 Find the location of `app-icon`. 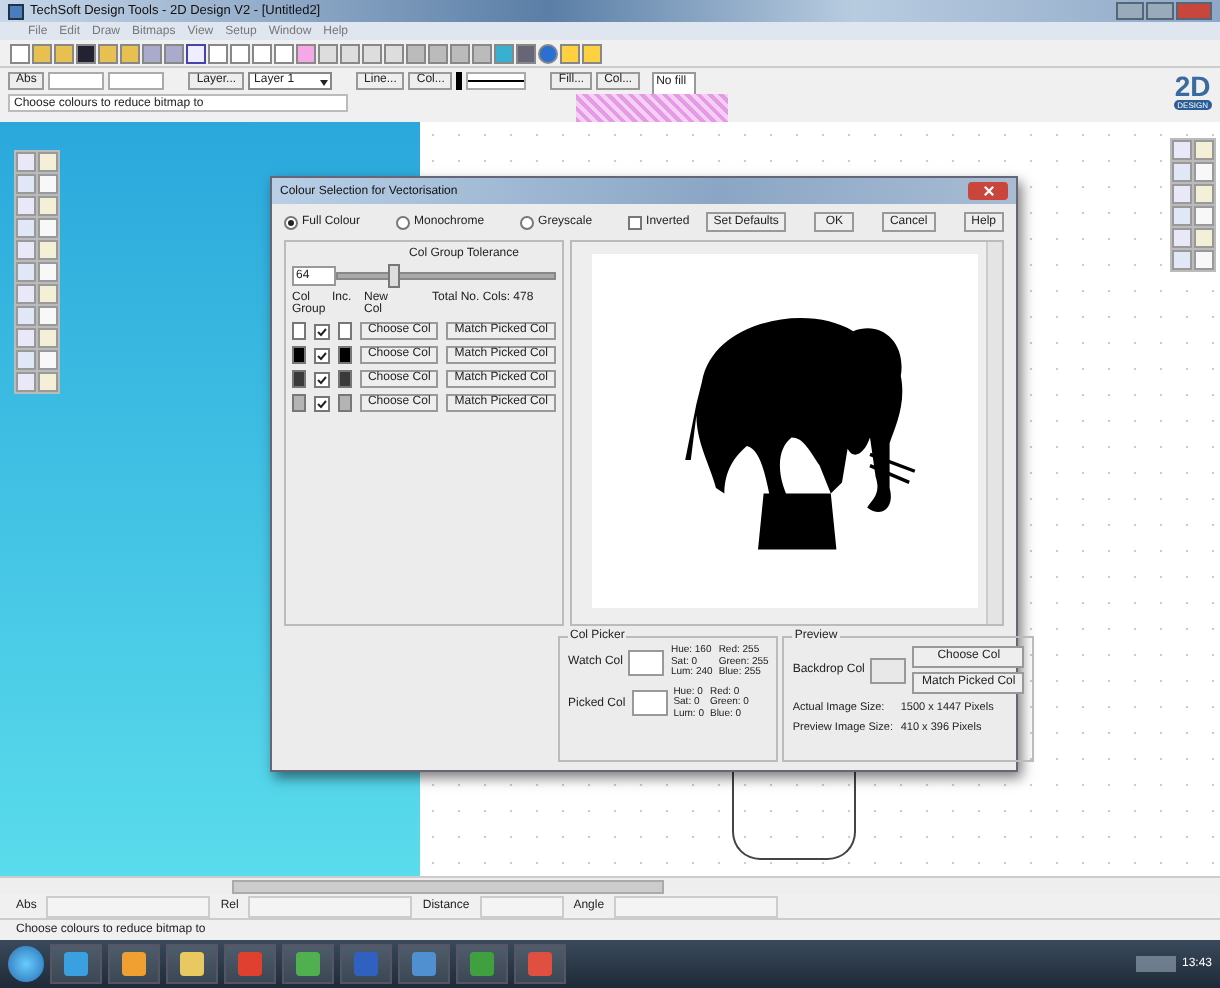

app-icon is located at coordinates (16, 11).